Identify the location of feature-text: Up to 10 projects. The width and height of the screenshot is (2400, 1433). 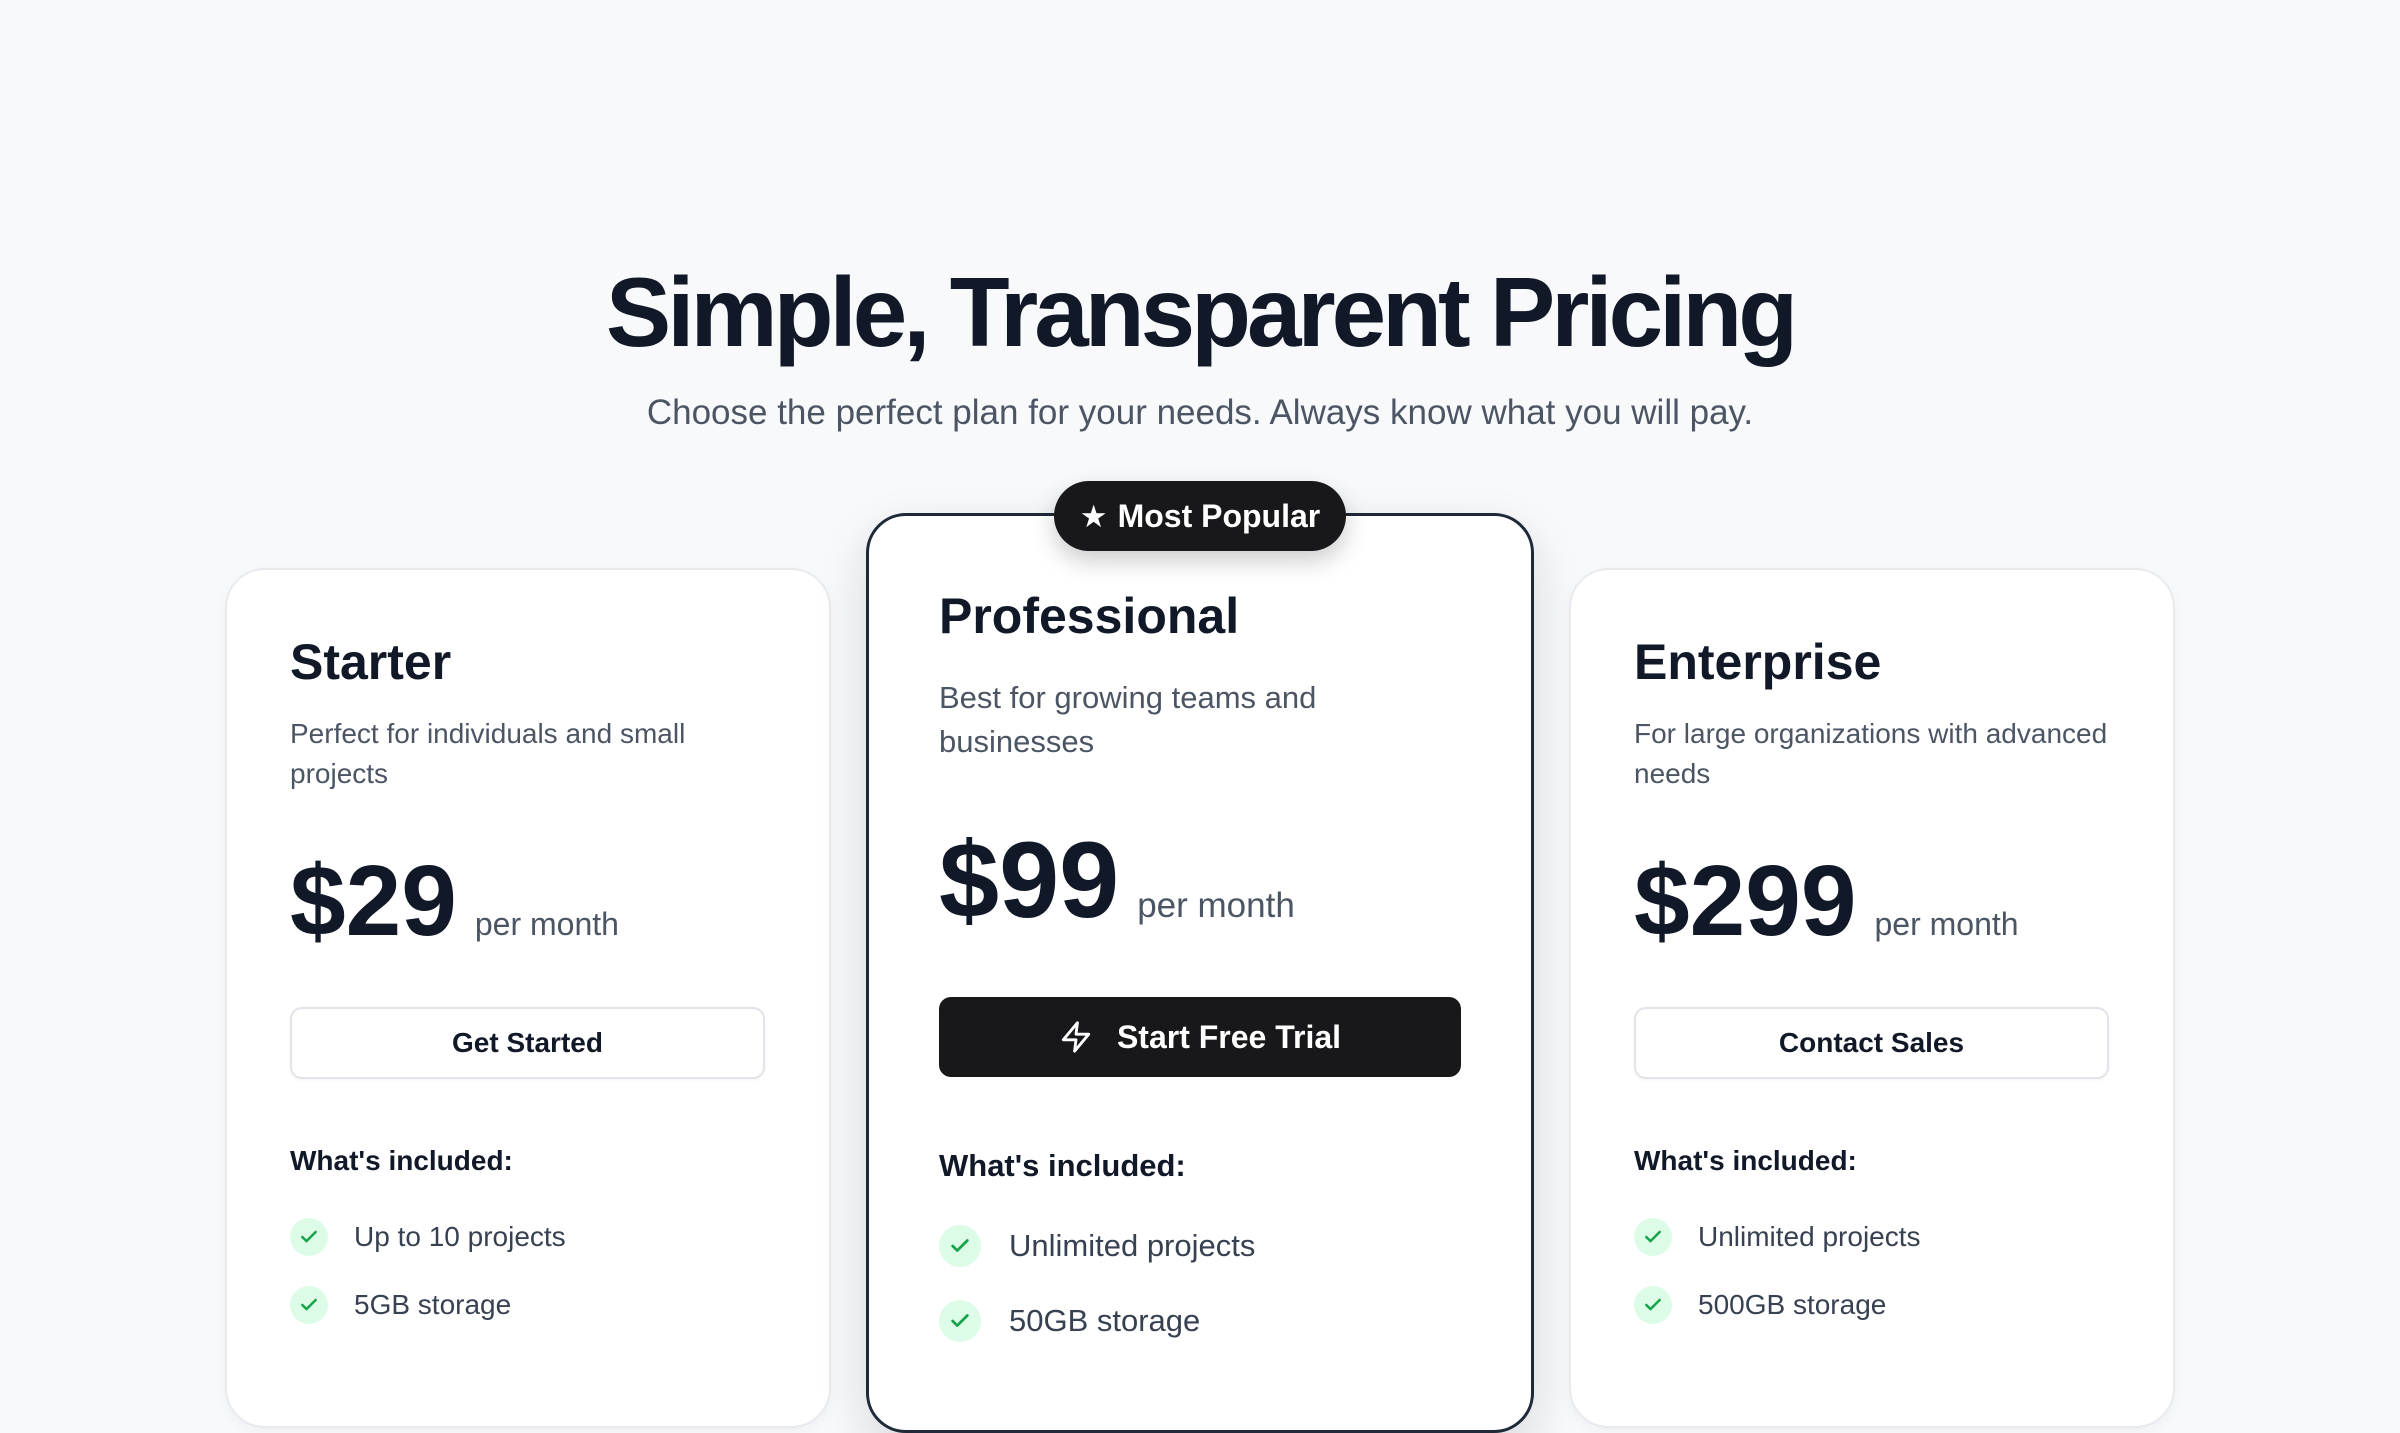
(460, 1236).